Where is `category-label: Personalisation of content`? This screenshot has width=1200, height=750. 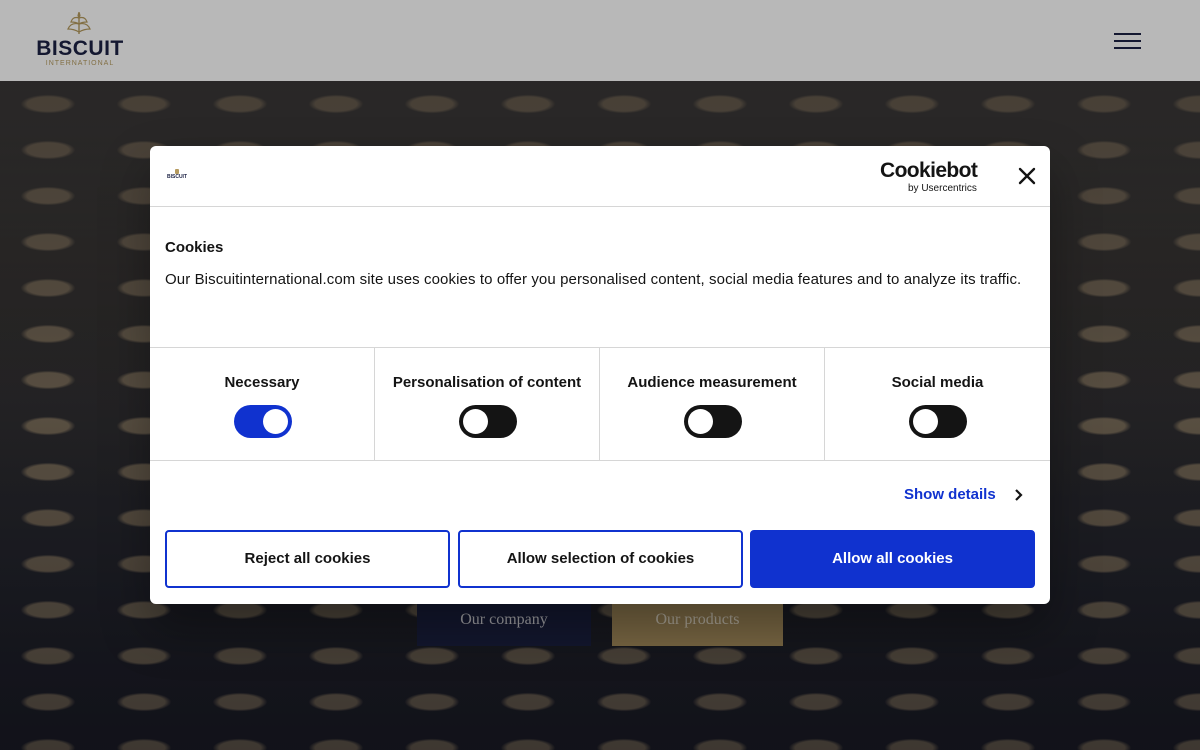
category-label: Personalisation of content is located at coordinates (487, 382).